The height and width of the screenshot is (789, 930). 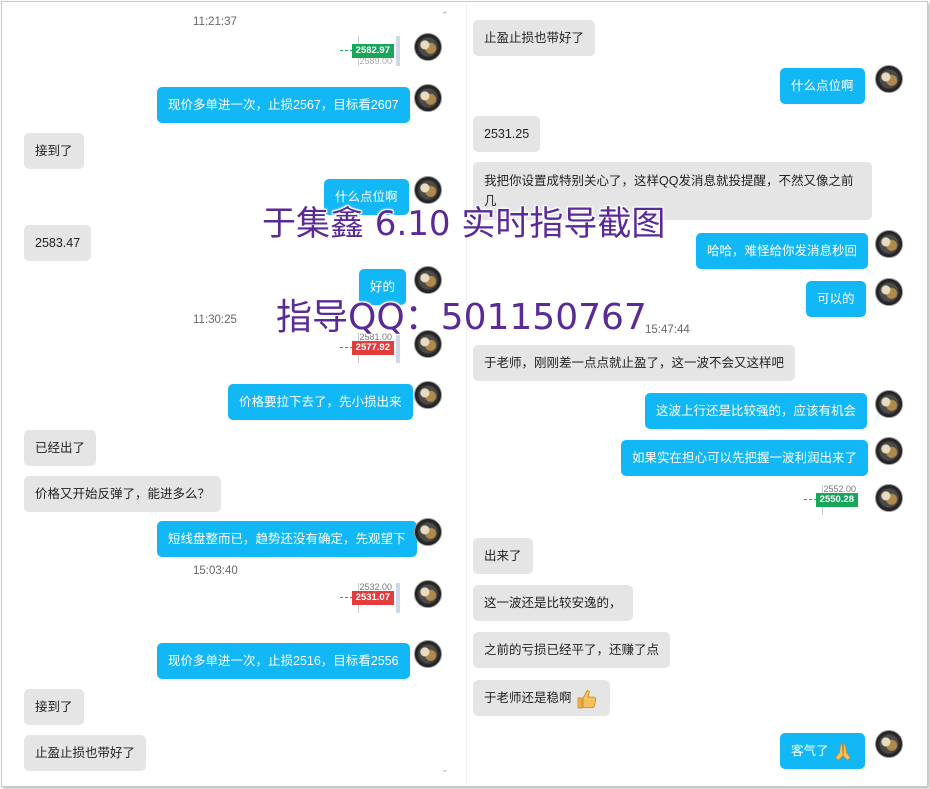 I want to click on message-bubble: 短线盘整而已，趋势还没有确定，先观望下, so click(x=287, y=539).